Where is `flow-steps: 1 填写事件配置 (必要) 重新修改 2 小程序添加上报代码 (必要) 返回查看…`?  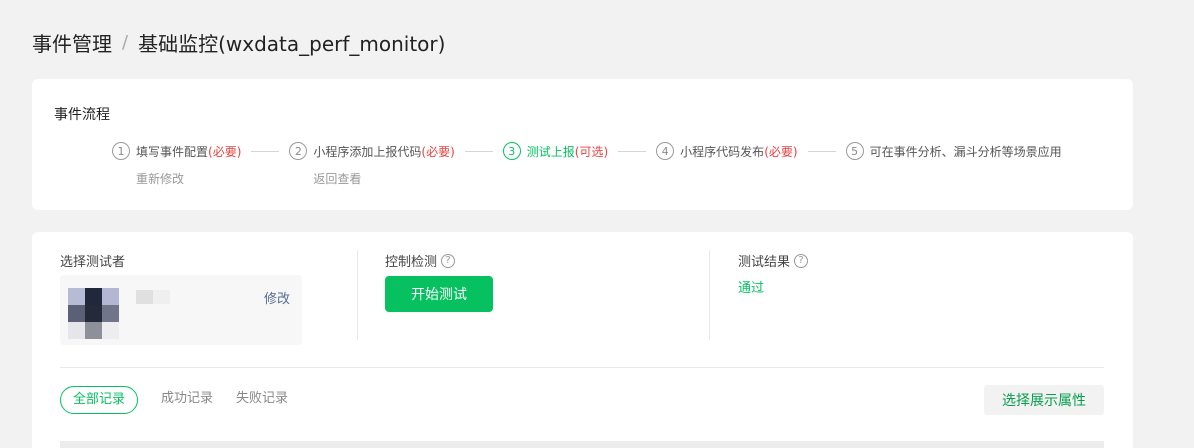 flow-steps: 1 填写事件配置 (必要) 重新修改 2 小程序添加上报代码 (必要) 返回查看… is located at coordinates (587, 164).